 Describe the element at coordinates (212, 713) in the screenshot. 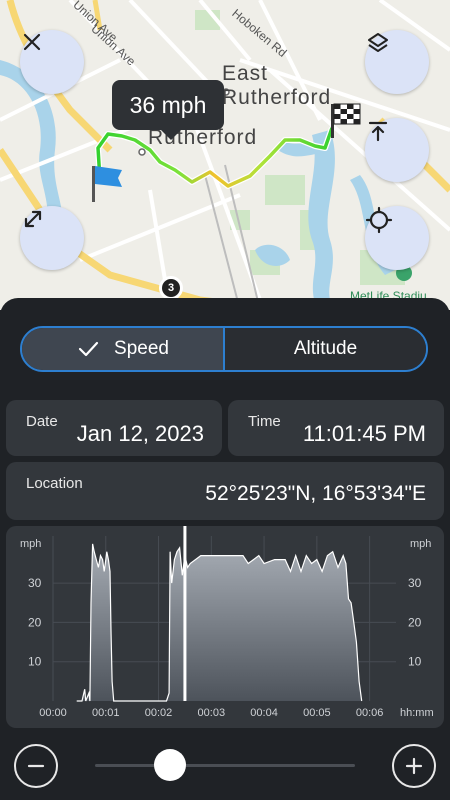

I see `x-tick-label: 00:03` at that location.